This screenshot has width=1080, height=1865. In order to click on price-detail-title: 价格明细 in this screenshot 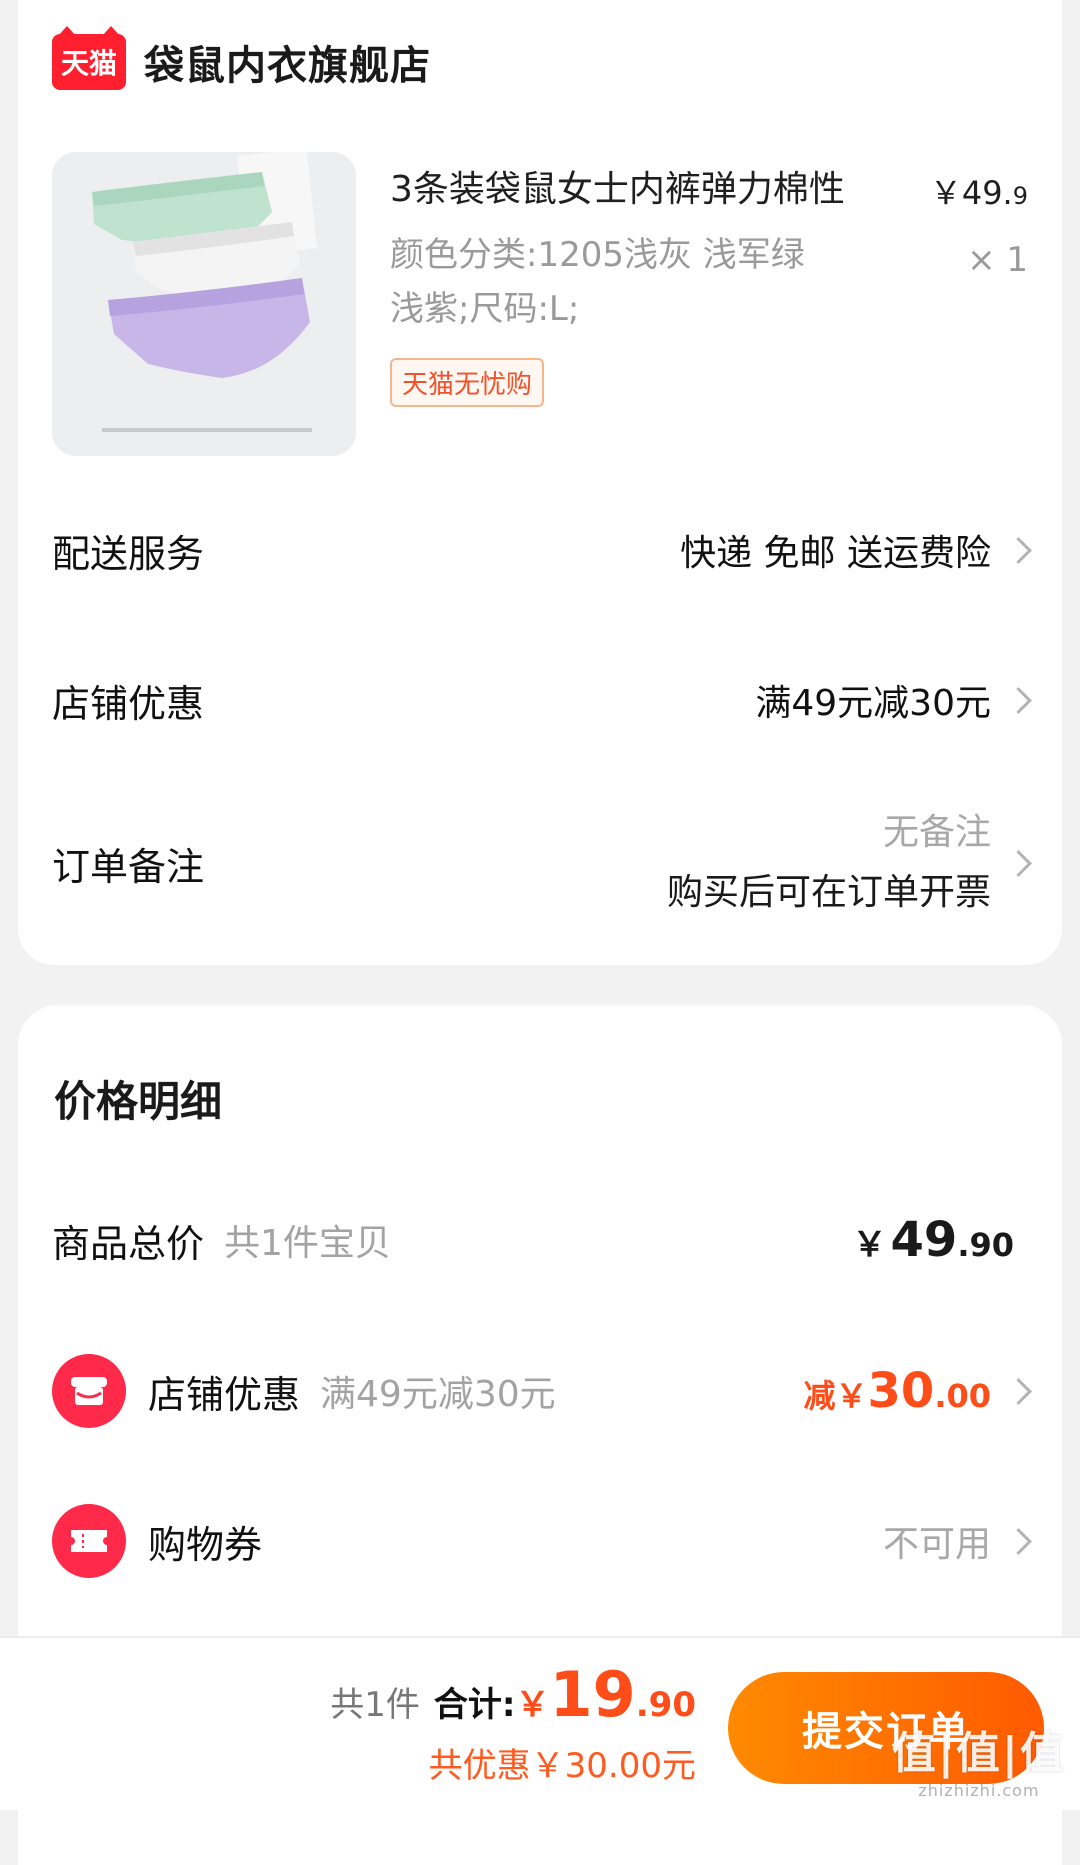, I will do `click(138, 1101)`.